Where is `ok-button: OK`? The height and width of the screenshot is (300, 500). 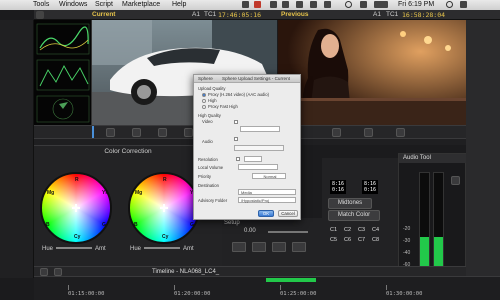
ok-button: OK is located at coordinates (266, 213).